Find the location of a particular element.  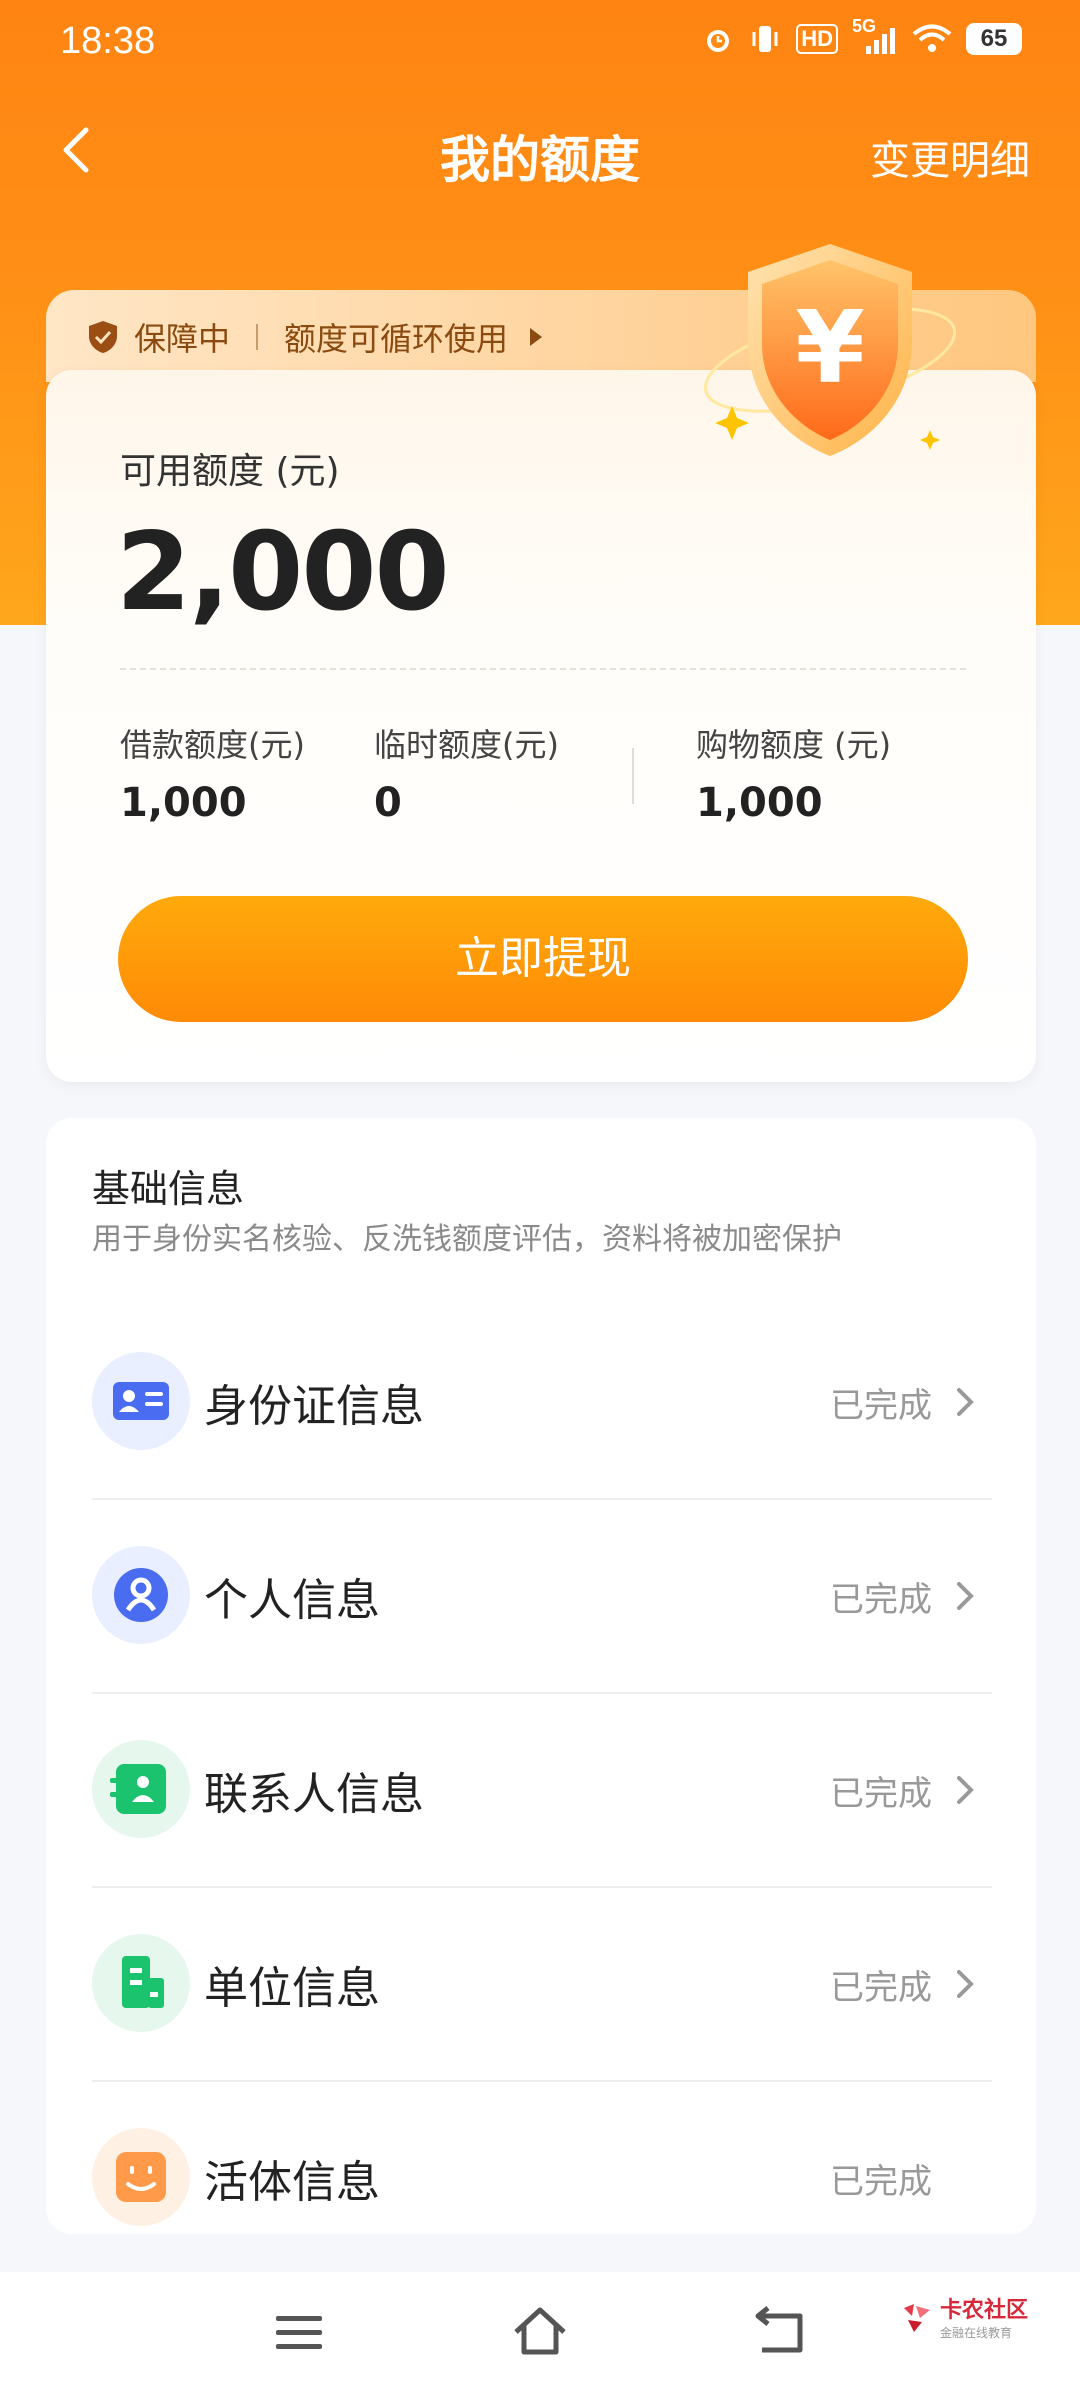

watermark: 卡农社区 金融在线教育 is located at coordinates (964, 2316).